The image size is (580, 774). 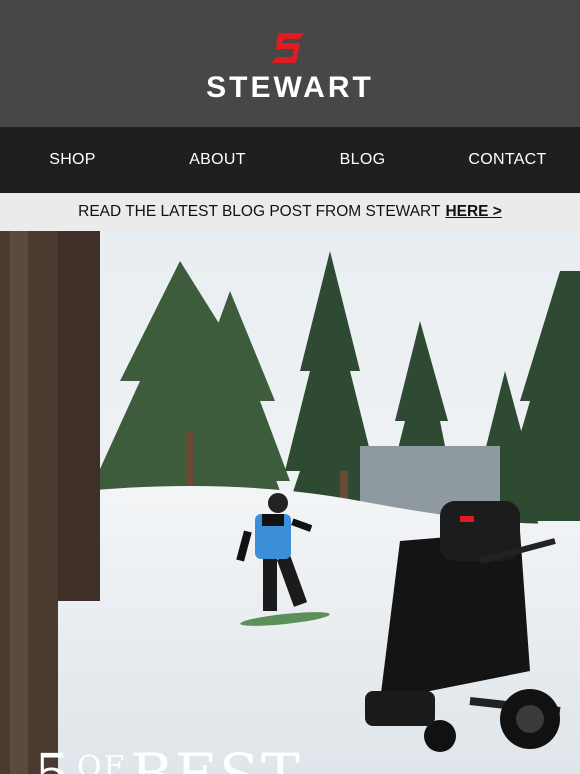 I want to click on promo-text: READ THE LATEST BLOG POST FROM STEWART, so click(x=259, y=211).